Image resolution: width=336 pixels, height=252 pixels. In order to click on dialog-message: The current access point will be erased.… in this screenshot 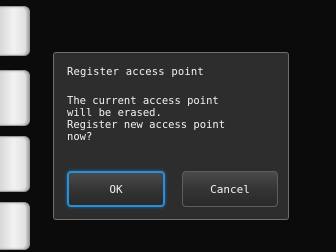, I will do `click(146, 119)`.